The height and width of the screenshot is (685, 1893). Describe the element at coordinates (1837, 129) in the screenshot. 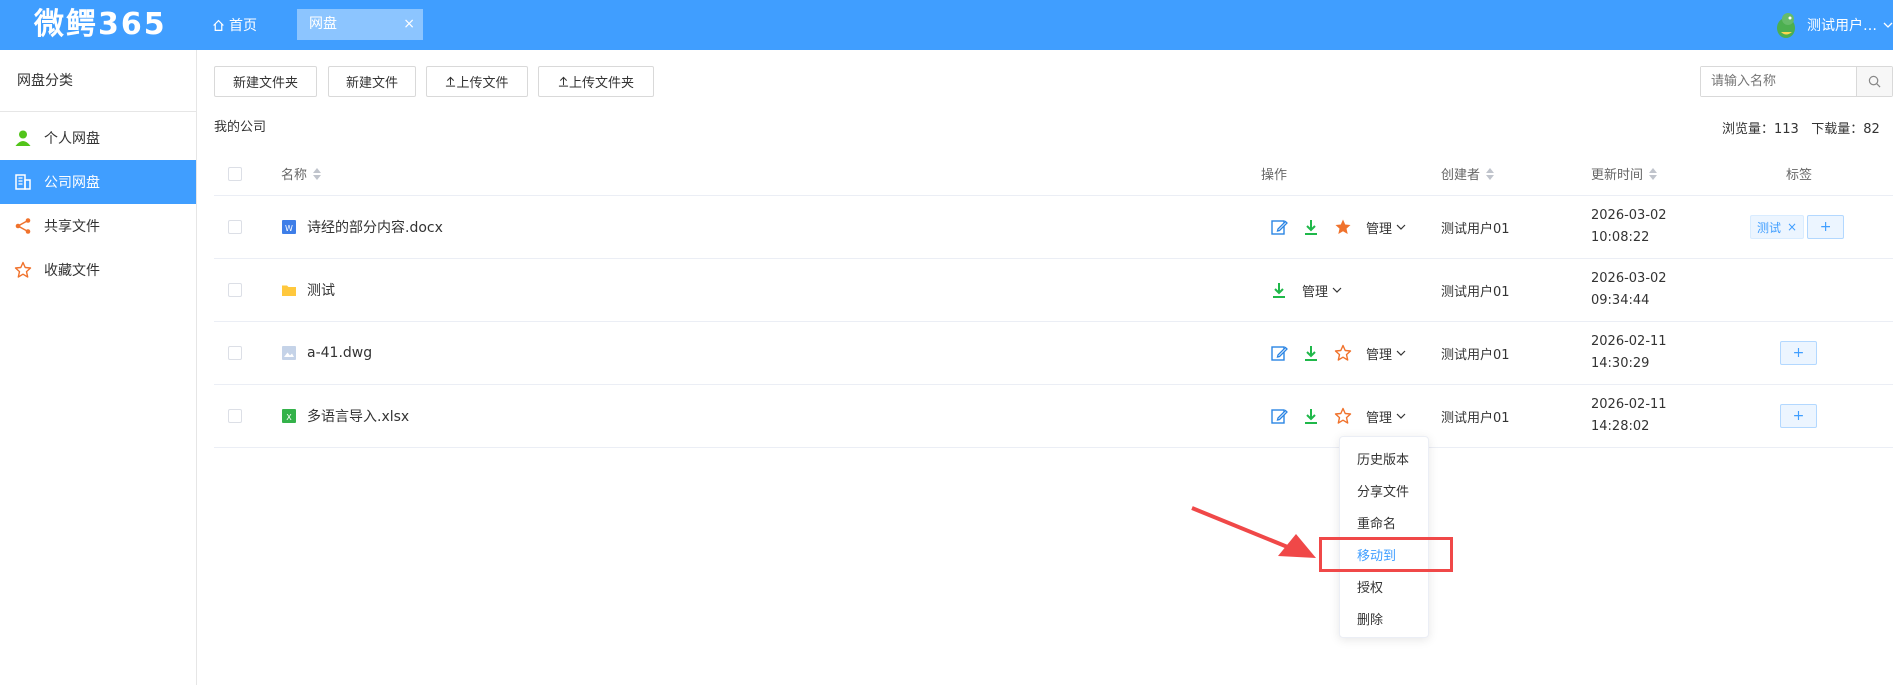

I see `downloads-label: 下载量：` at that location.